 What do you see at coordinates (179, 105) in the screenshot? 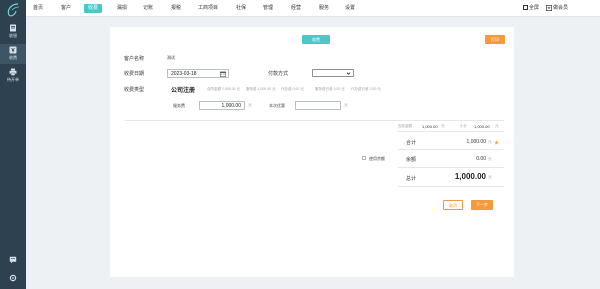
I see `service-fee-label: 服务费` at bounding box center [179, 105].